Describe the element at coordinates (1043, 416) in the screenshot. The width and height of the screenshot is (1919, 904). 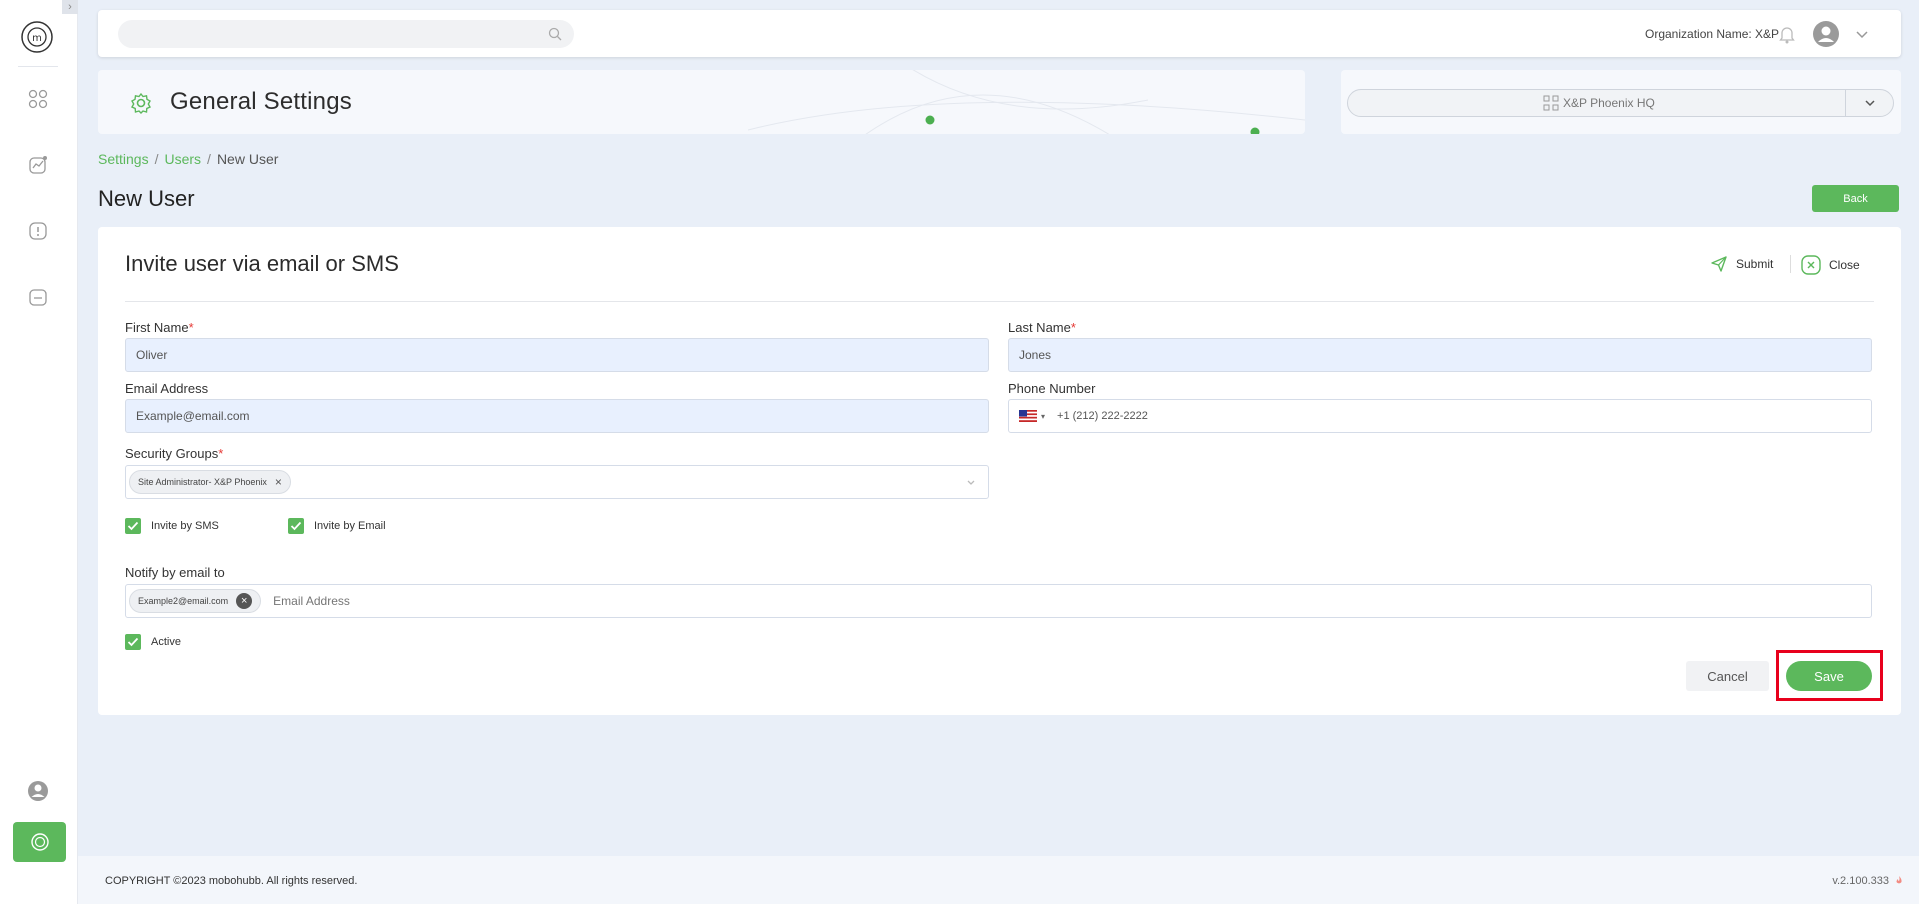
I see `chevron-down-icon: ▾` at that location.